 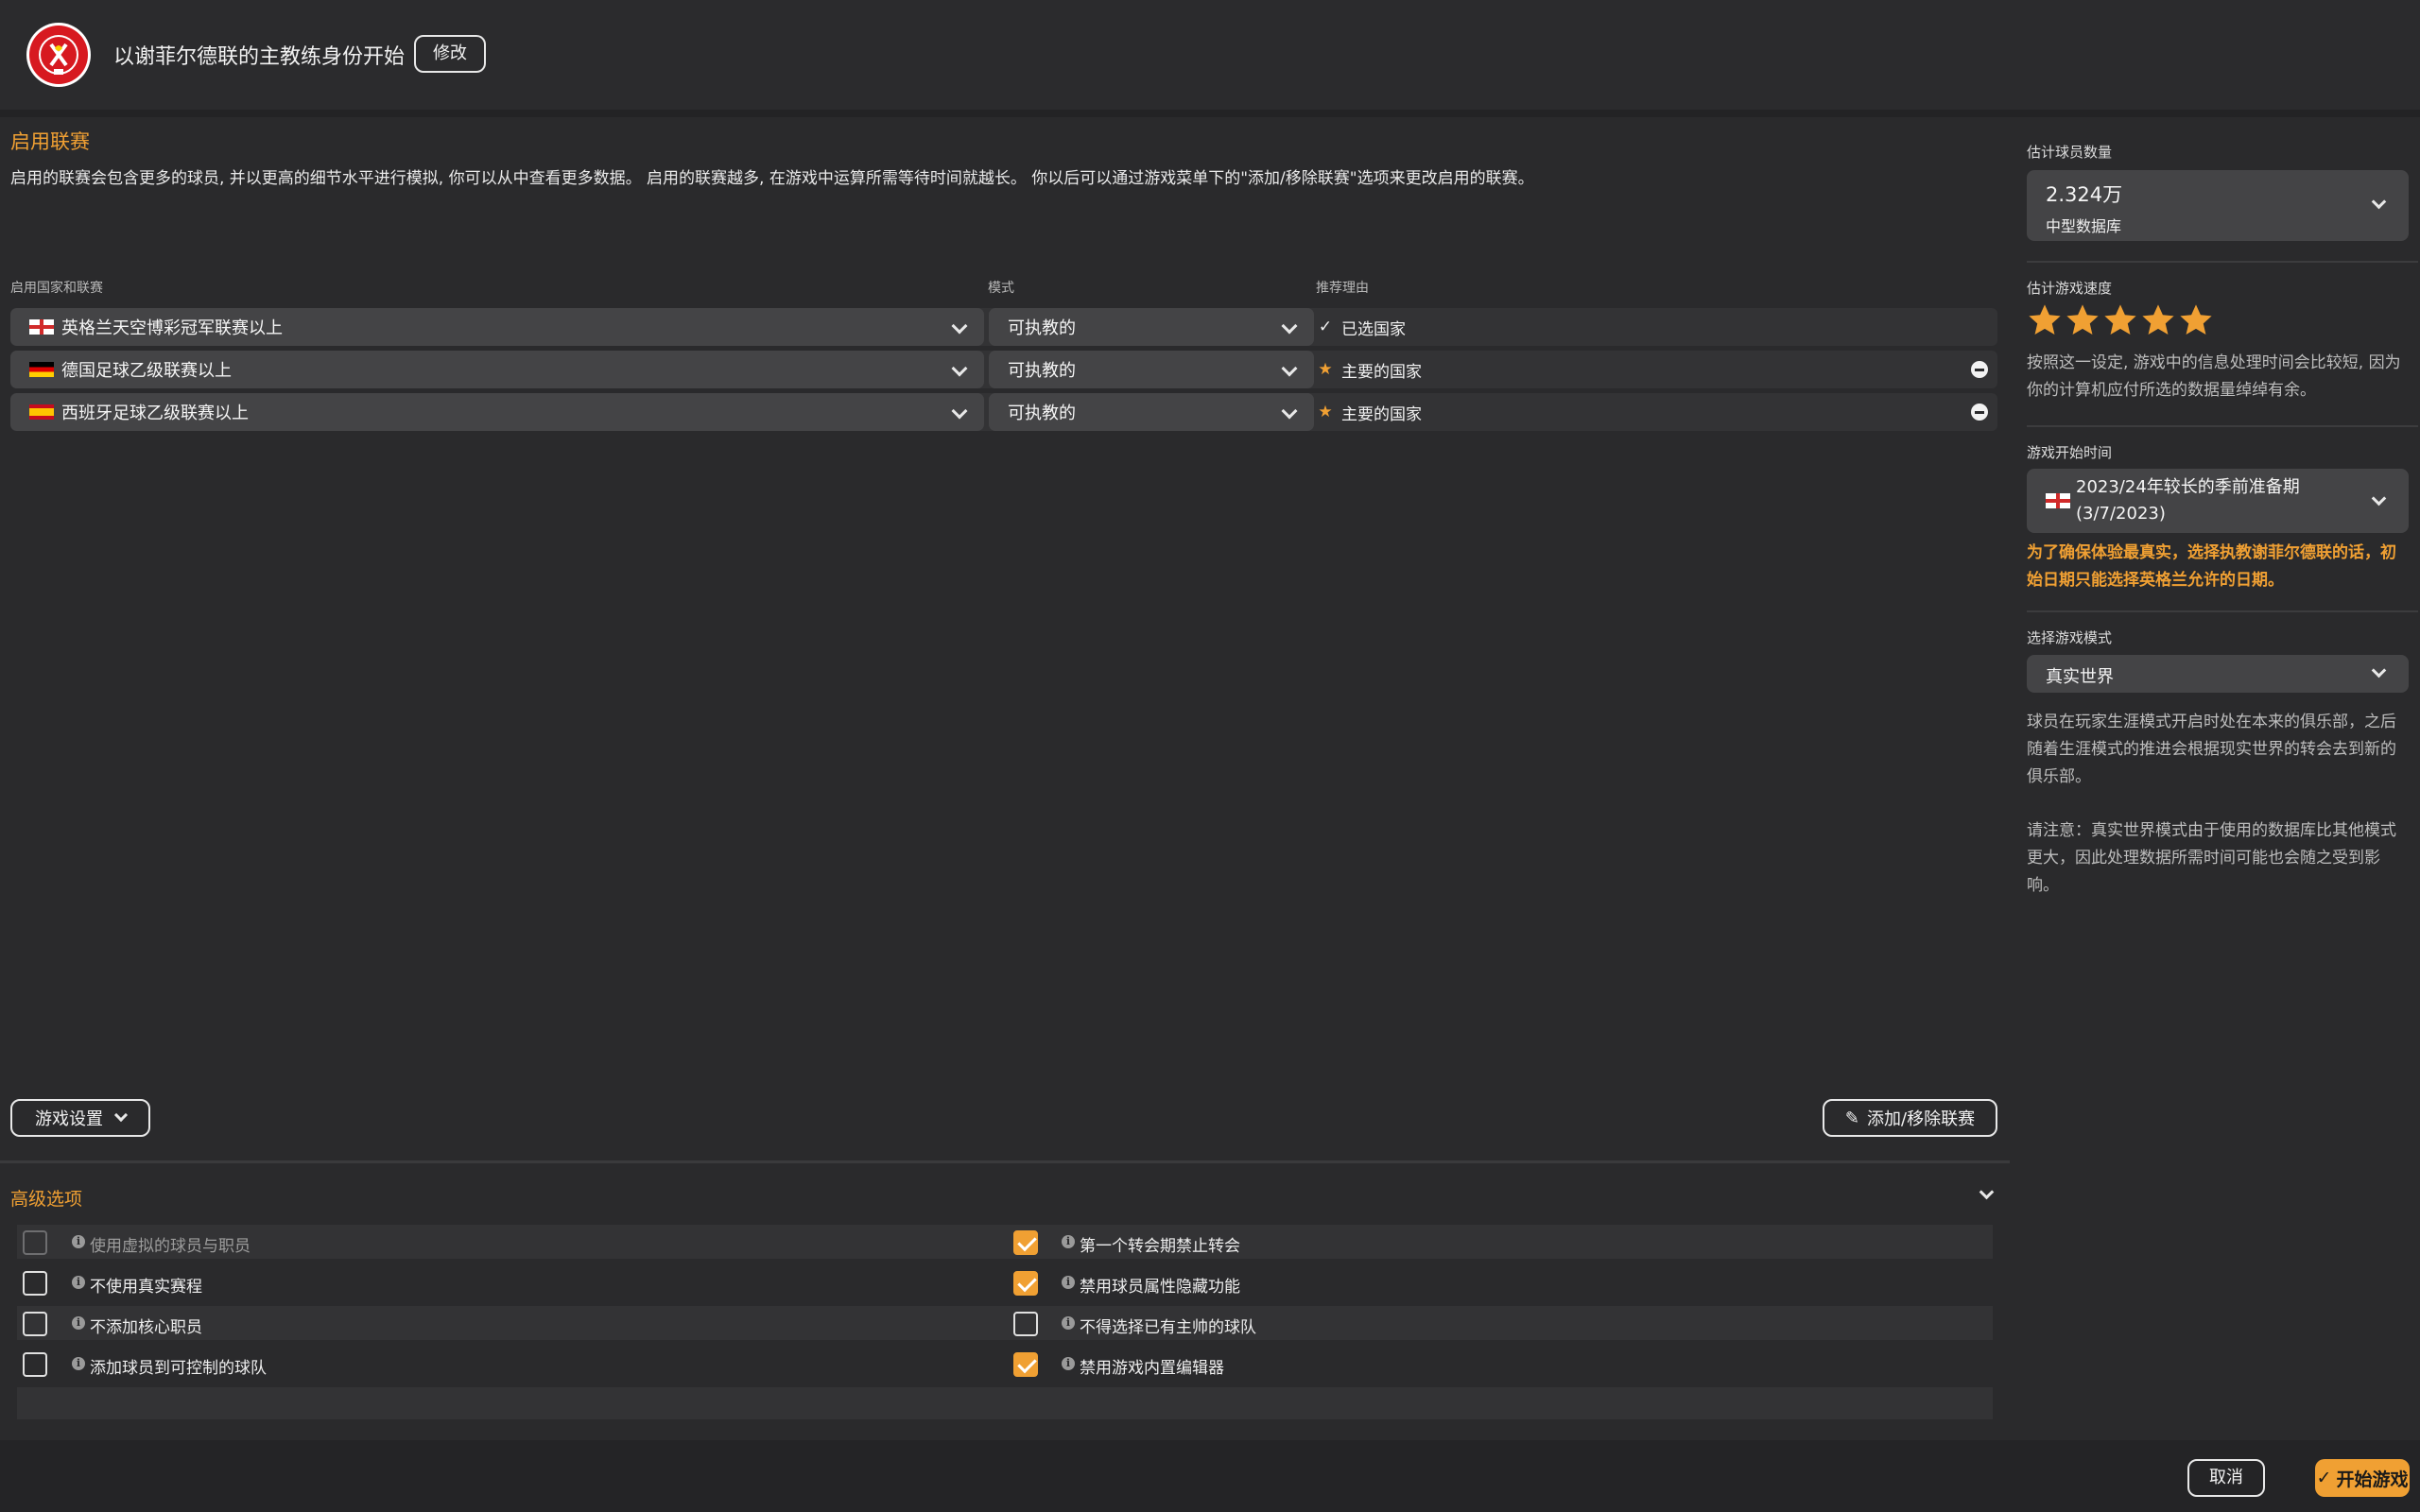 What do you see at coordinates (155, 413) in the screenshot?
I see `league-name: 西班牙足球乙级联赛以上` at bounding box center [155, 413].